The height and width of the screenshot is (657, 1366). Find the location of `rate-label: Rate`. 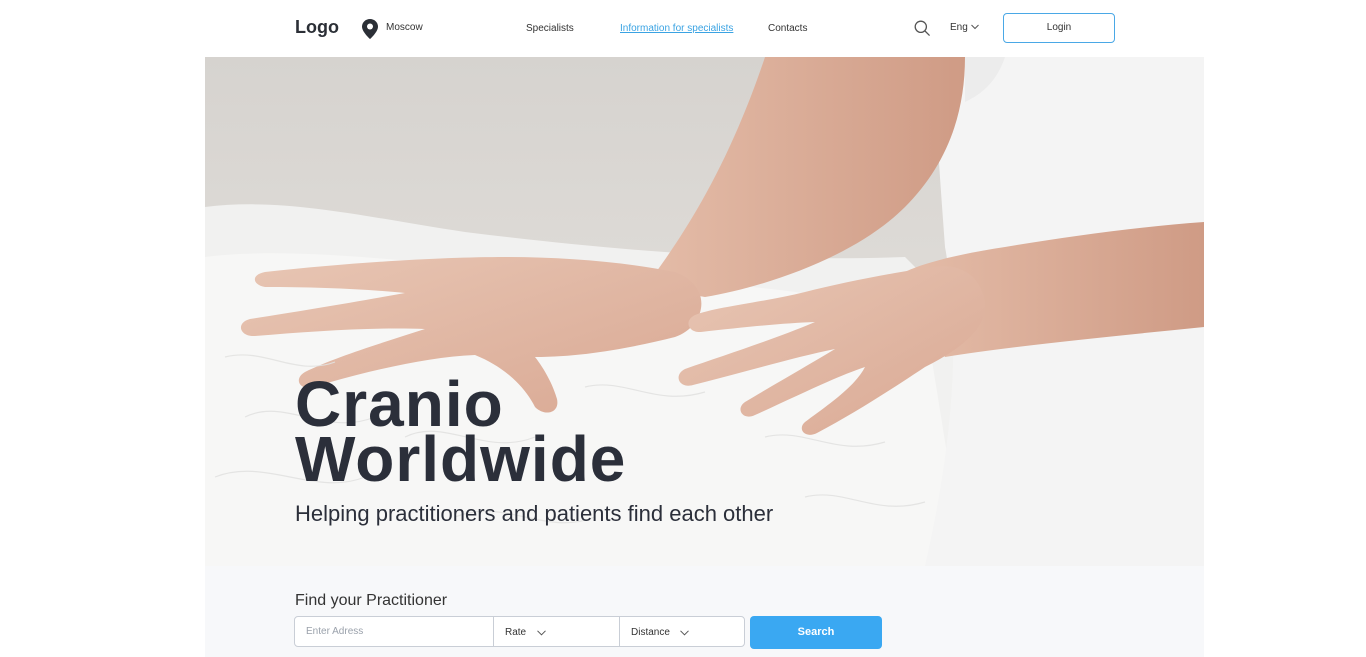

rate-label: Rate is located at coordinates (516, 632).